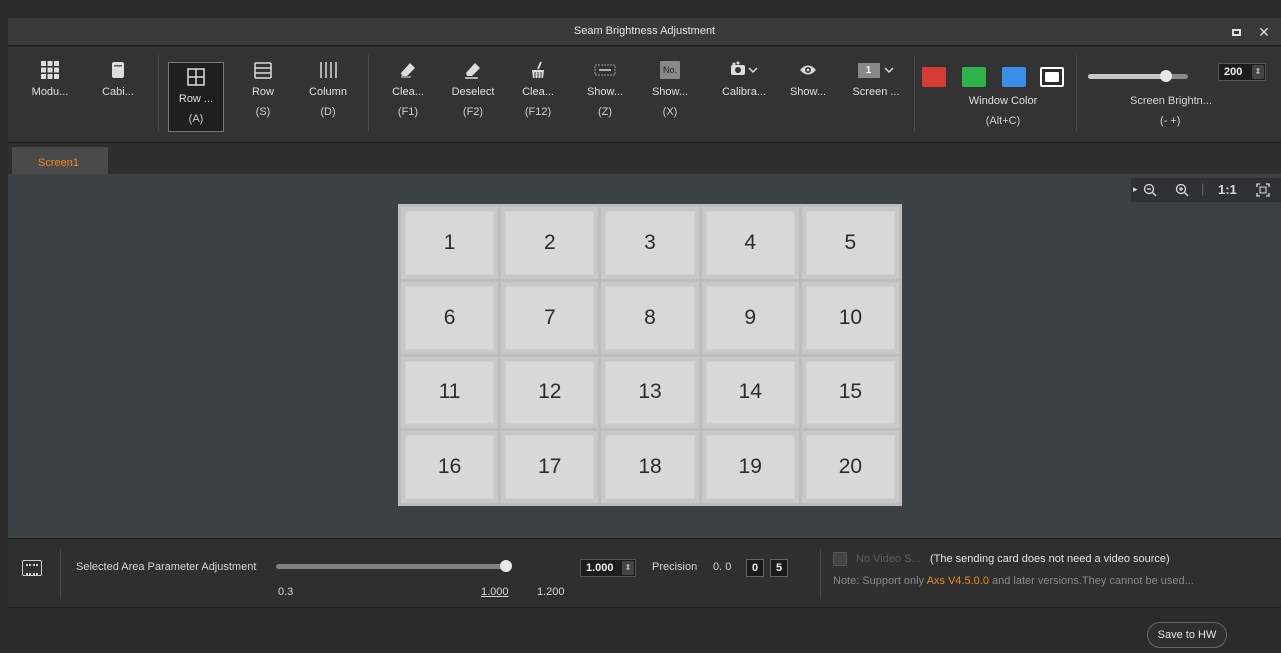  What do you see at coordinates (650, 392) in the screenshot?
I see `cabinet-cell: 13` at bounding box center [650, 392].